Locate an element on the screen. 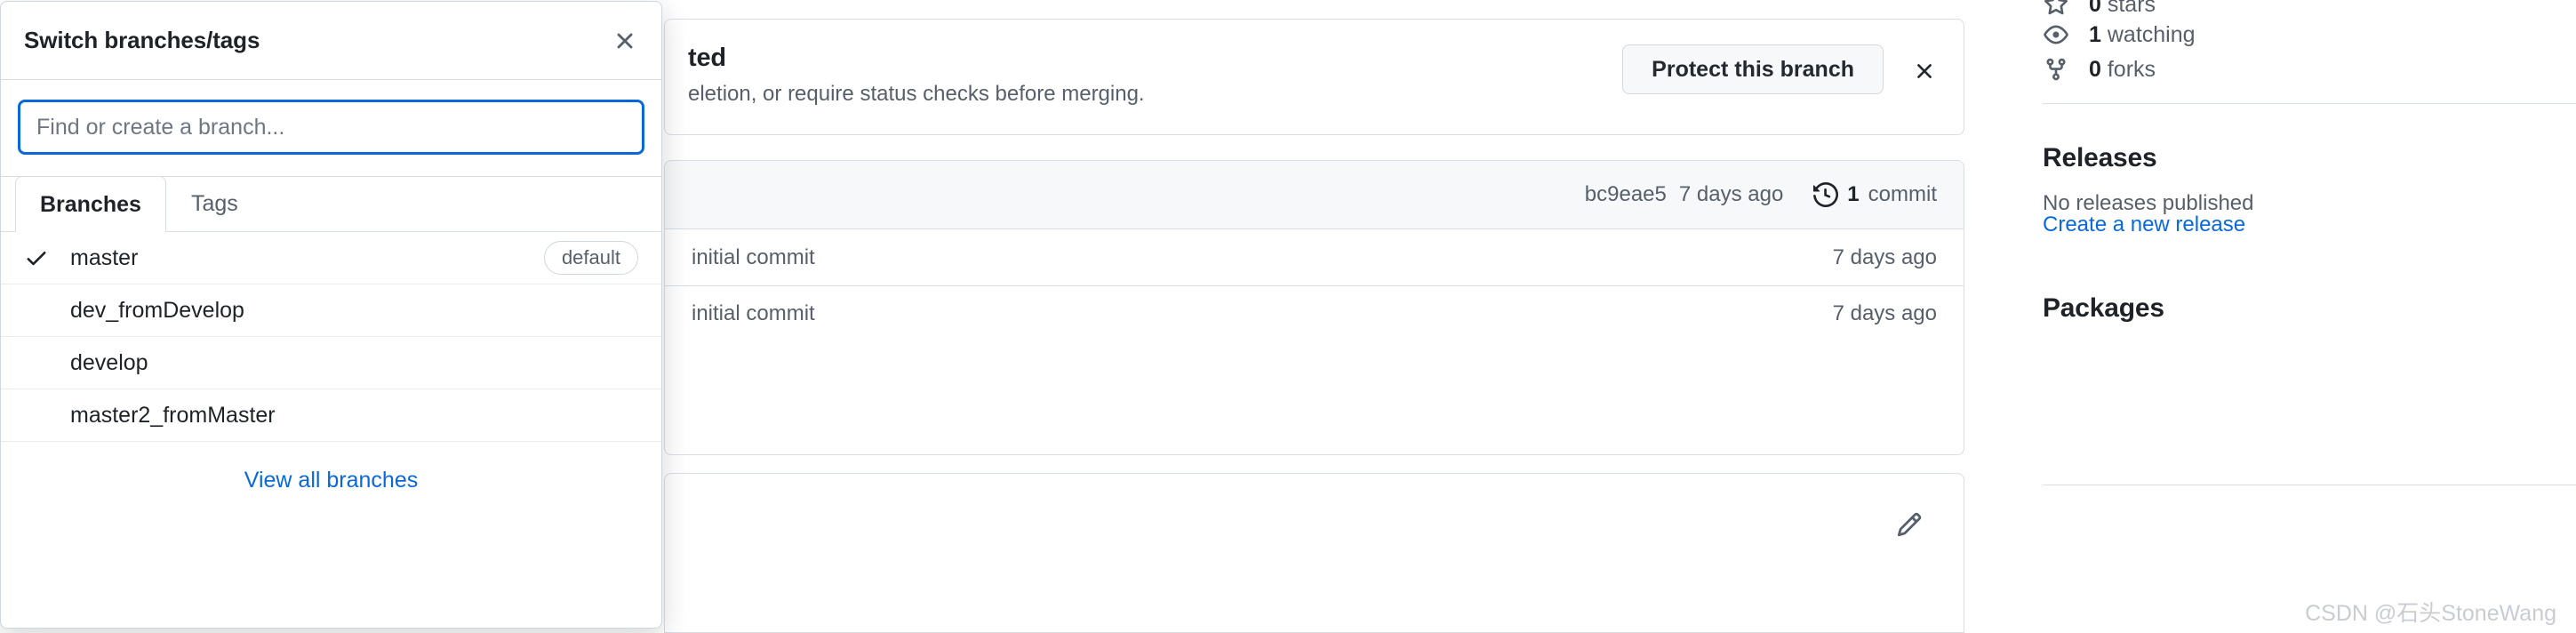 The width and height of the screenshot is (2576, 633). watching-label: watching is located at coordinates (2151, 34).